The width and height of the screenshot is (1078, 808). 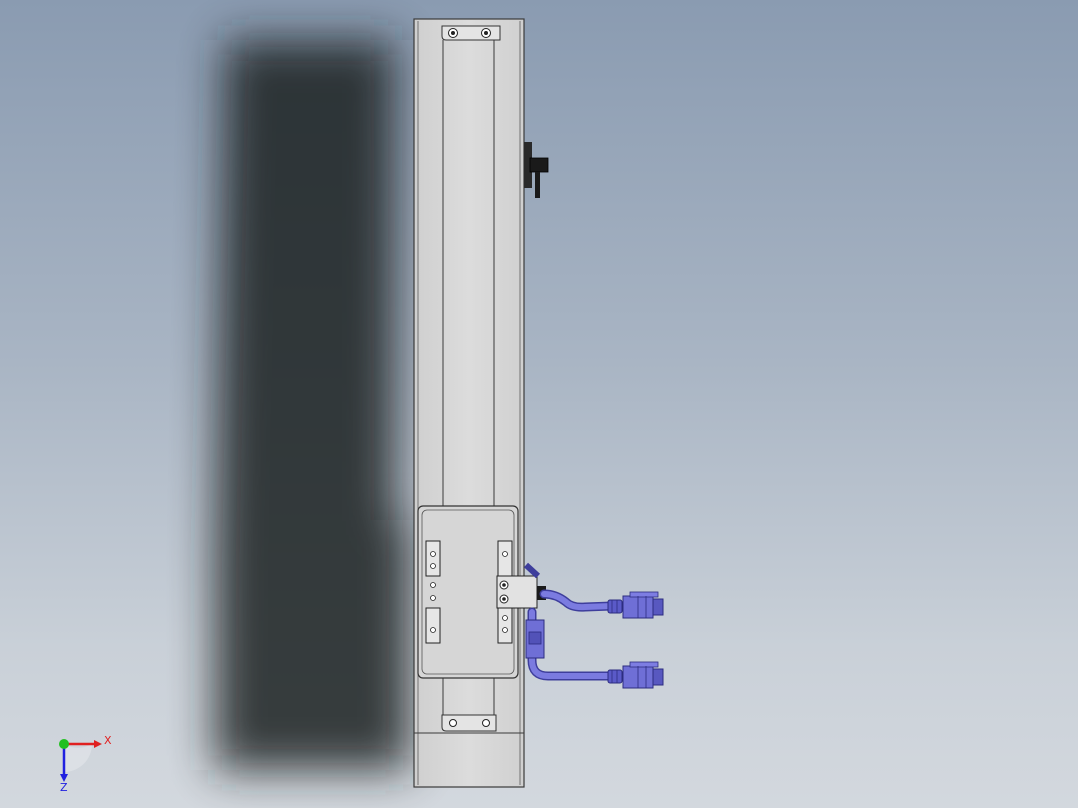 I want to click on connector-plug-lower, so click(x=643, y=675).